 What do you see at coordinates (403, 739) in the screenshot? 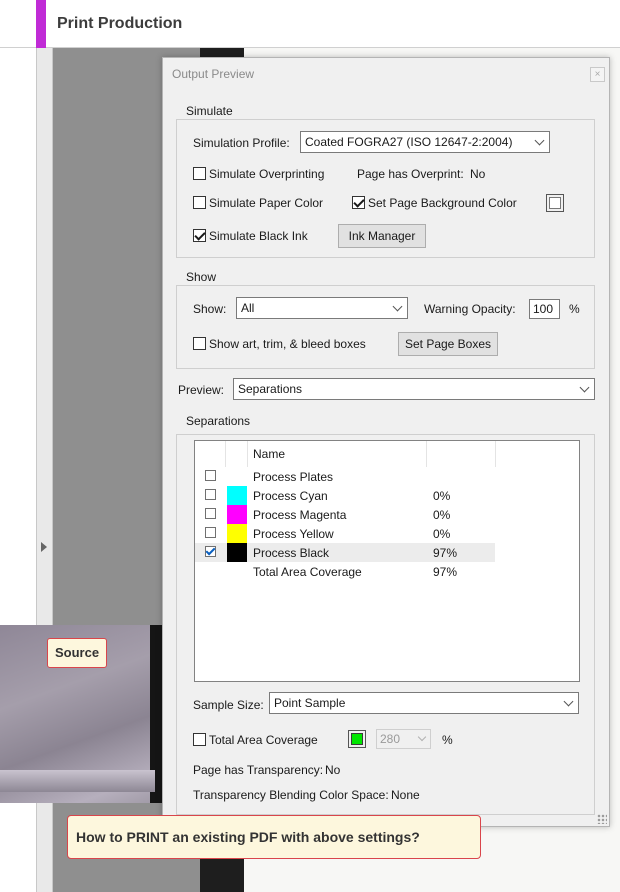
I see `coverage-value-stepper: 280` at bounding box center [403, 739].